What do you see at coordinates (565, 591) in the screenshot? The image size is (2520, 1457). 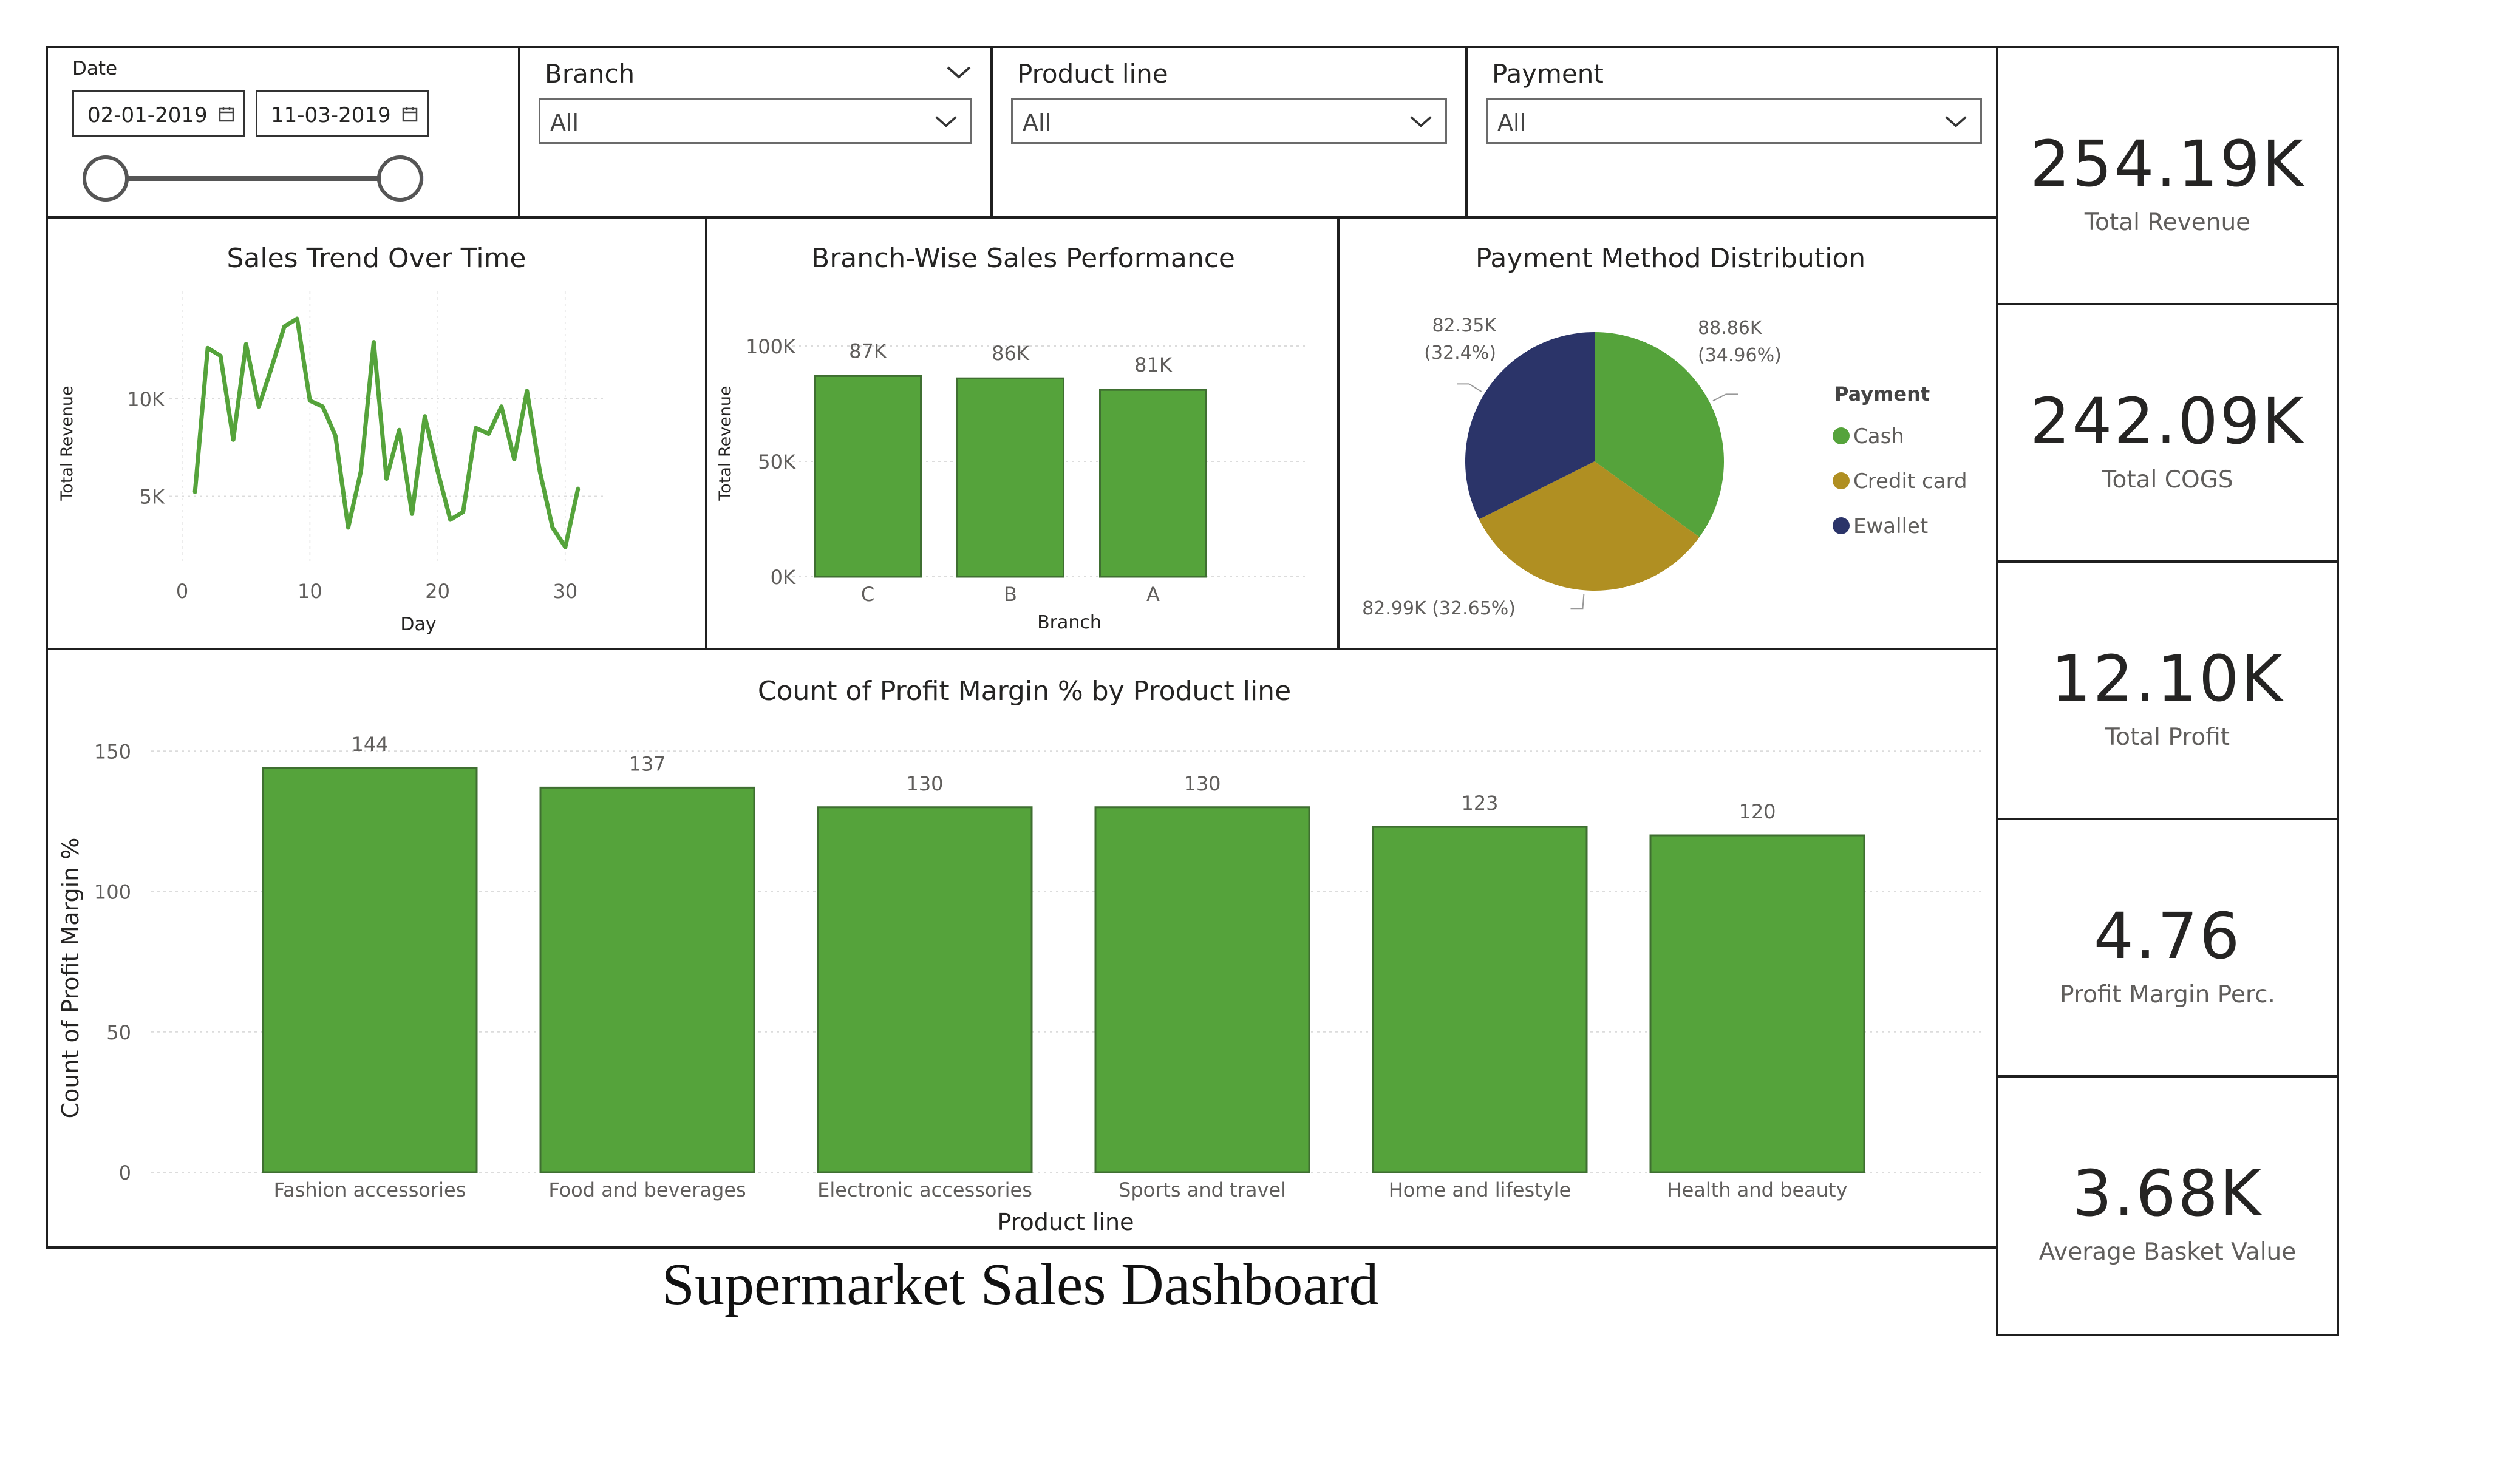 I see `x-tick-label: 30` at bounding box center [565, 591].